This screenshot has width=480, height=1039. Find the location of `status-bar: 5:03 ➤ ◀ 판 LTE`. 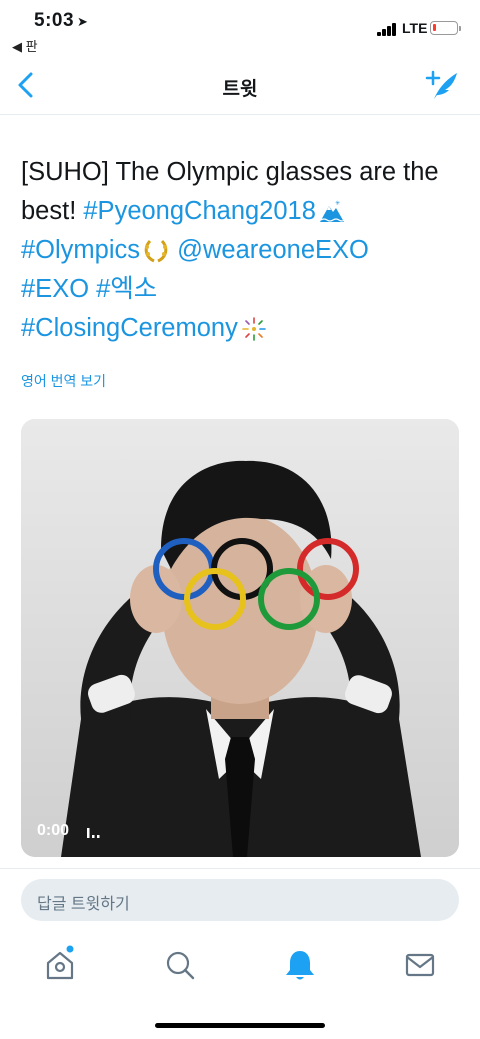

status-bar: 5:03 ➤ ◀ 판 LTE is located at coordinates (240, 28).